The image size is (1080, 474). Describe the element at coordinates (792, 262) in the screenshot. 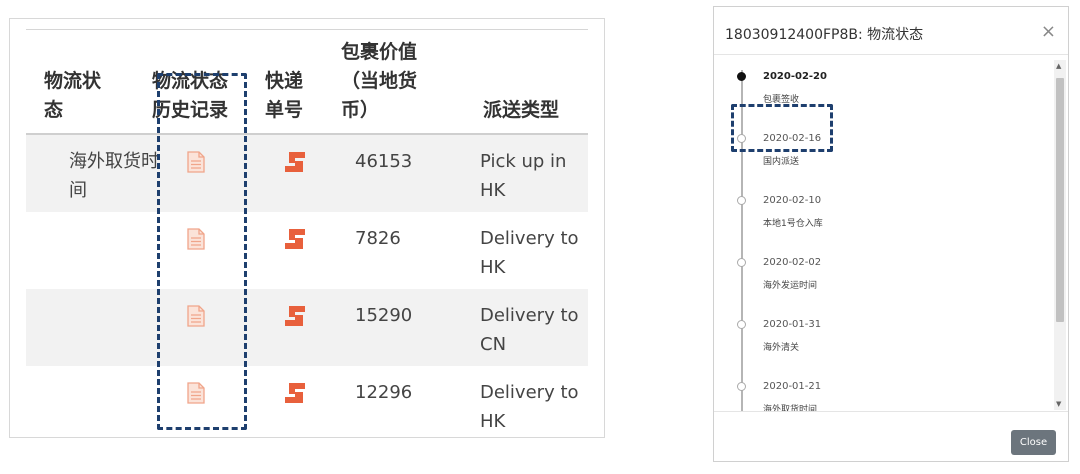

I see `timeline-date: 2020-02-02` at that location.